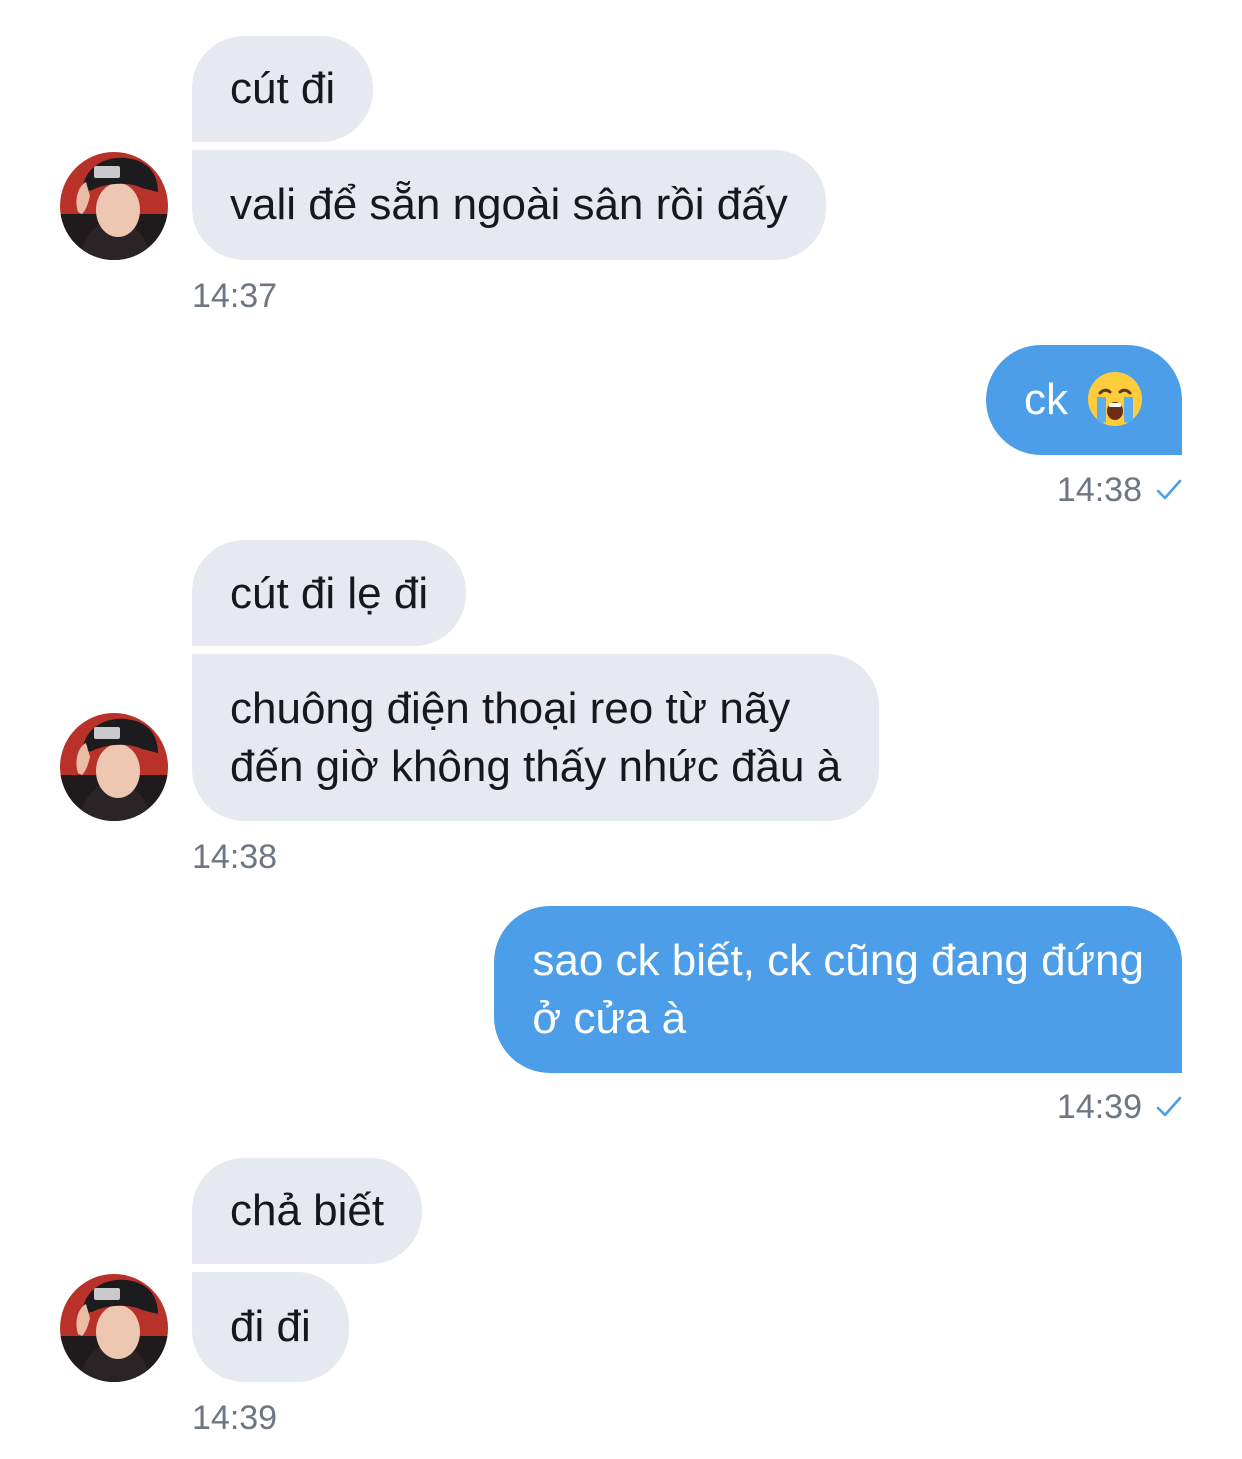 The width and height of the screenshot is (1242, 1459). What do you see at coordinates (235, 296) in the screenshot?
I see `message-timestamp: 14:37` at bounding box center [235, 296].